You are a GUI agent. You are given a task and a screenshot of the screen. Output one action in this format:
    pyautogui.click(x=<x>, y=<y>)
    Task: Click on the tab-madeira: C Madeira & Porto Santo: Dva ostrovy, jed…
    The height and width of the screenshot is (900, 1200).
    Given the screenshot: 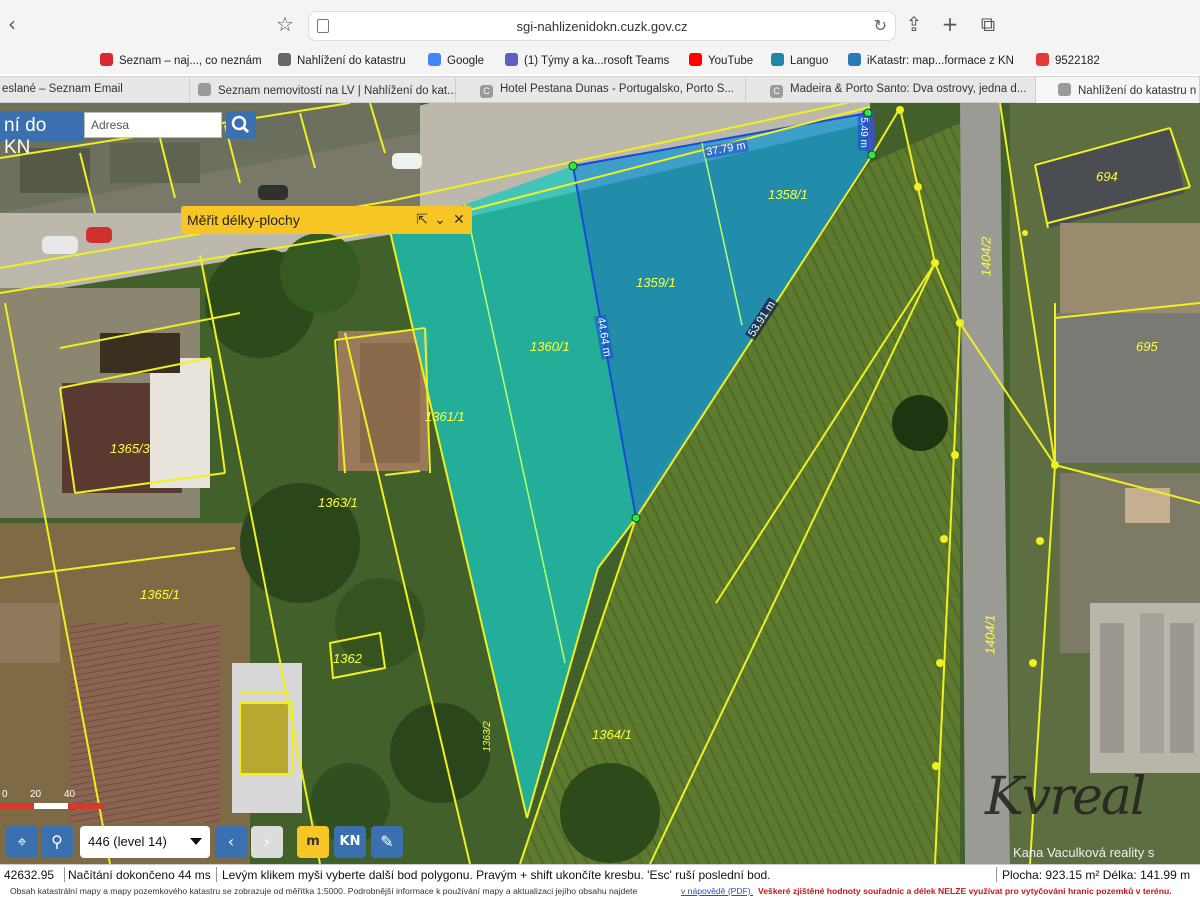 What is the action you would take?
    pyautogui.click(x=891, y=90)
    